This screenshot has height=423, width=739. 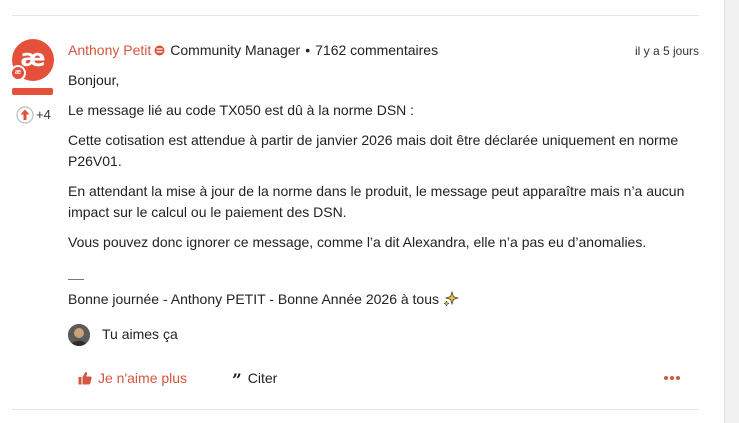 What do you see at coordinates (377, 50) in the screenshot?
I see `comment-count: 7162 commentaires` at bounding box center [377, 50].